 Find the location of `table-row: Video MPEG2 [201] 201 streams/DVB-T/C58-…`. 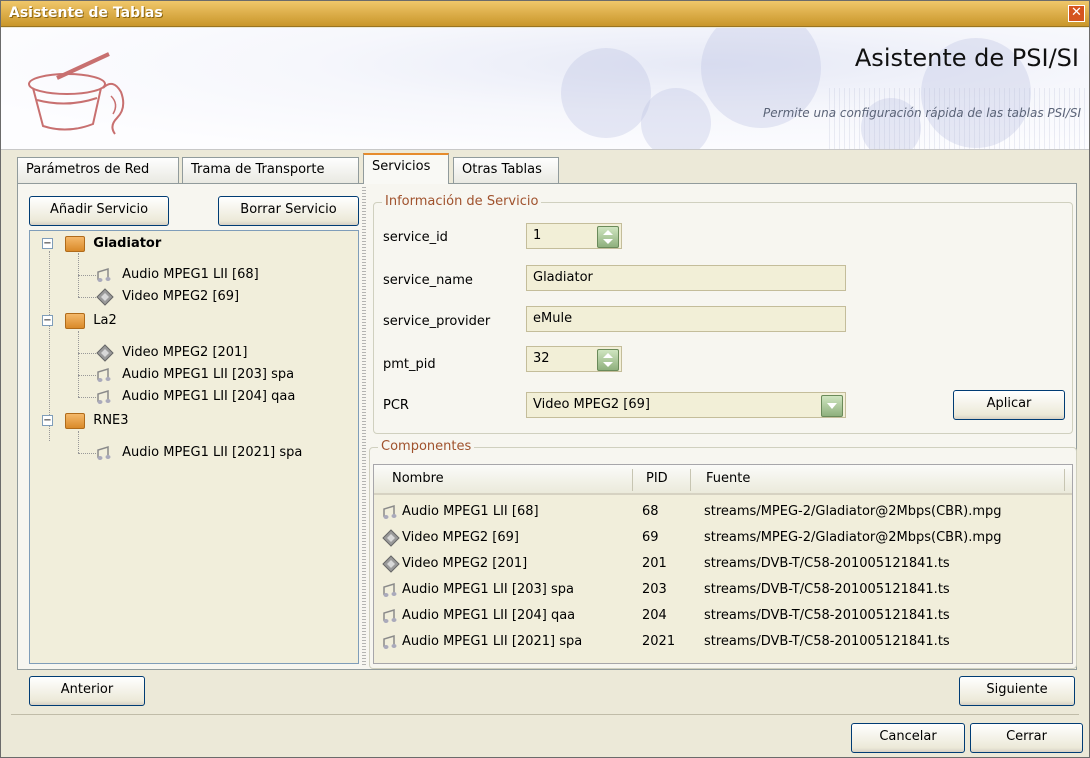

table-row: Video MPEG2 [201] 201 streams/DVB-T/C58-… is located at coordinates (723, 564).